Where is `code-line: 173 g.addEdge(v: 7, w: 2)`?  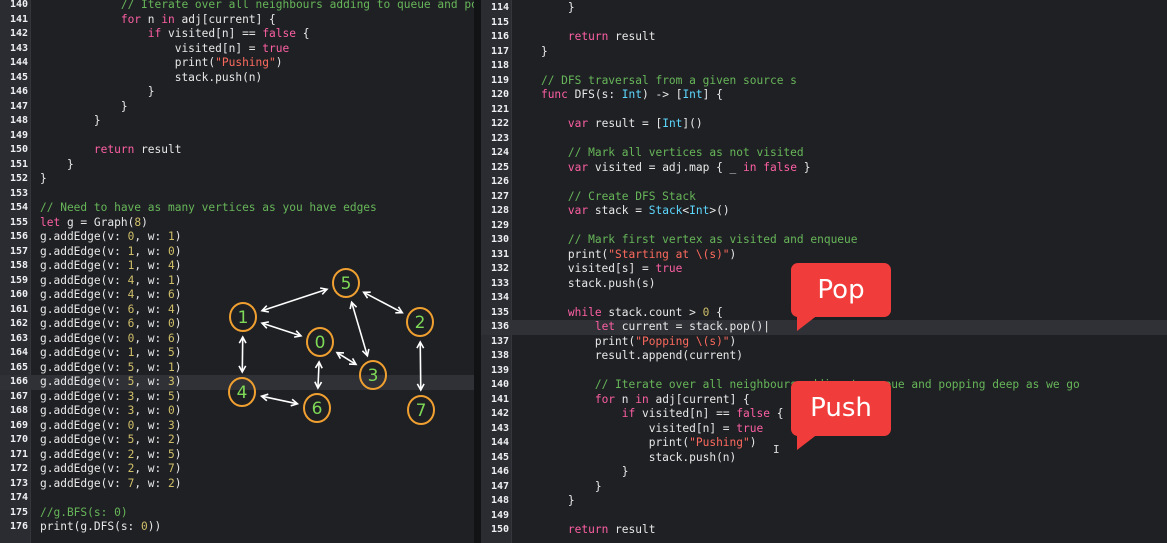
code-line: 173 g.addEdge(v: 7, w: 2) is located at coordinates (237, 484).